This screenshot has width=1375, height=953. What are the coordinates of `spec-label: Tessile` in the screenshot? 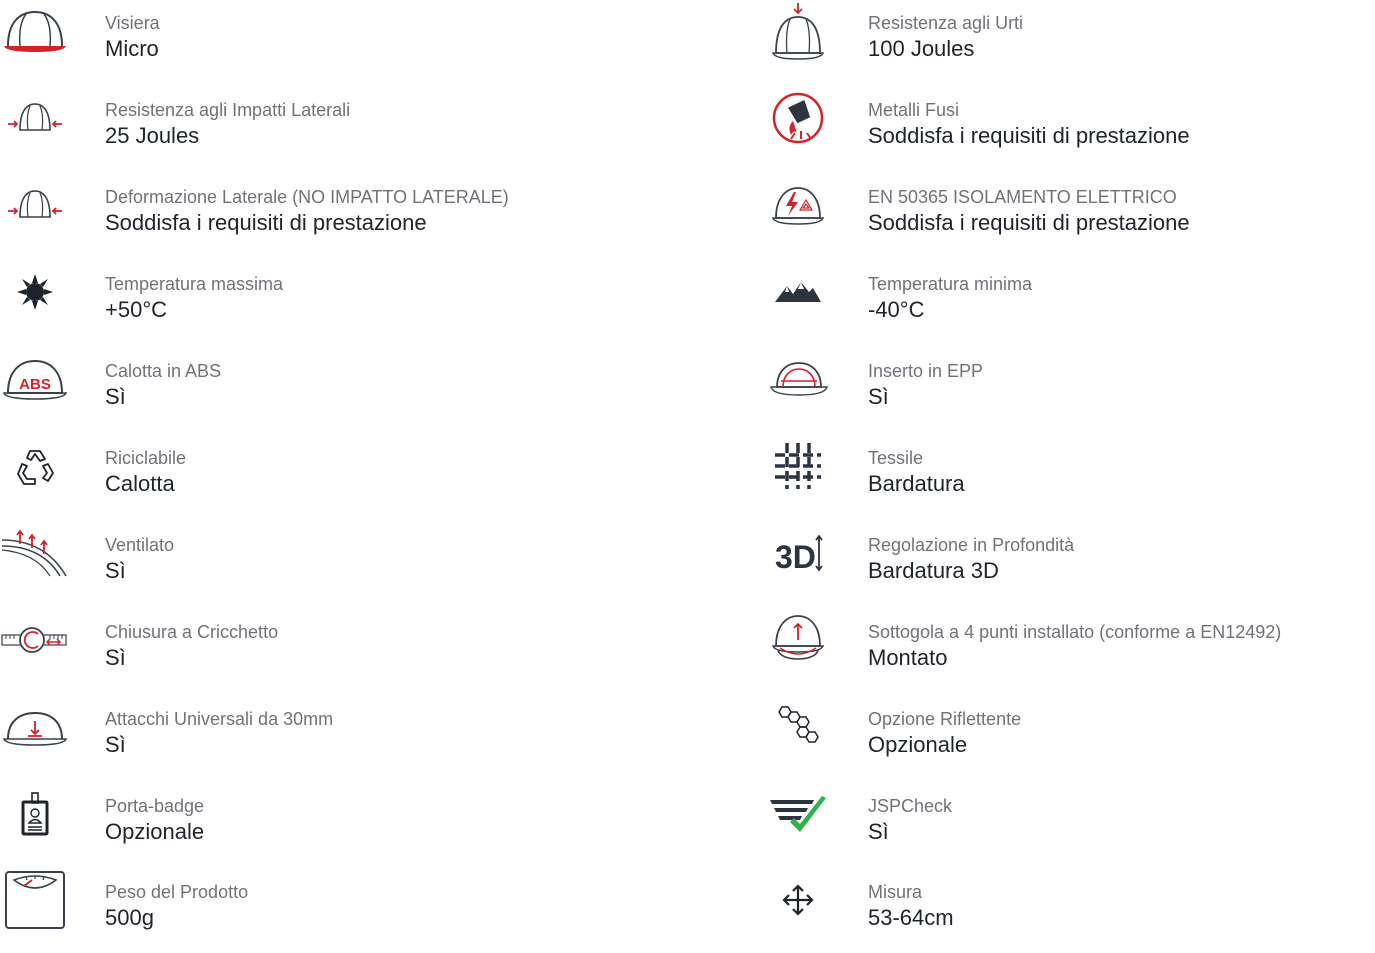 It's located at (896, 458).